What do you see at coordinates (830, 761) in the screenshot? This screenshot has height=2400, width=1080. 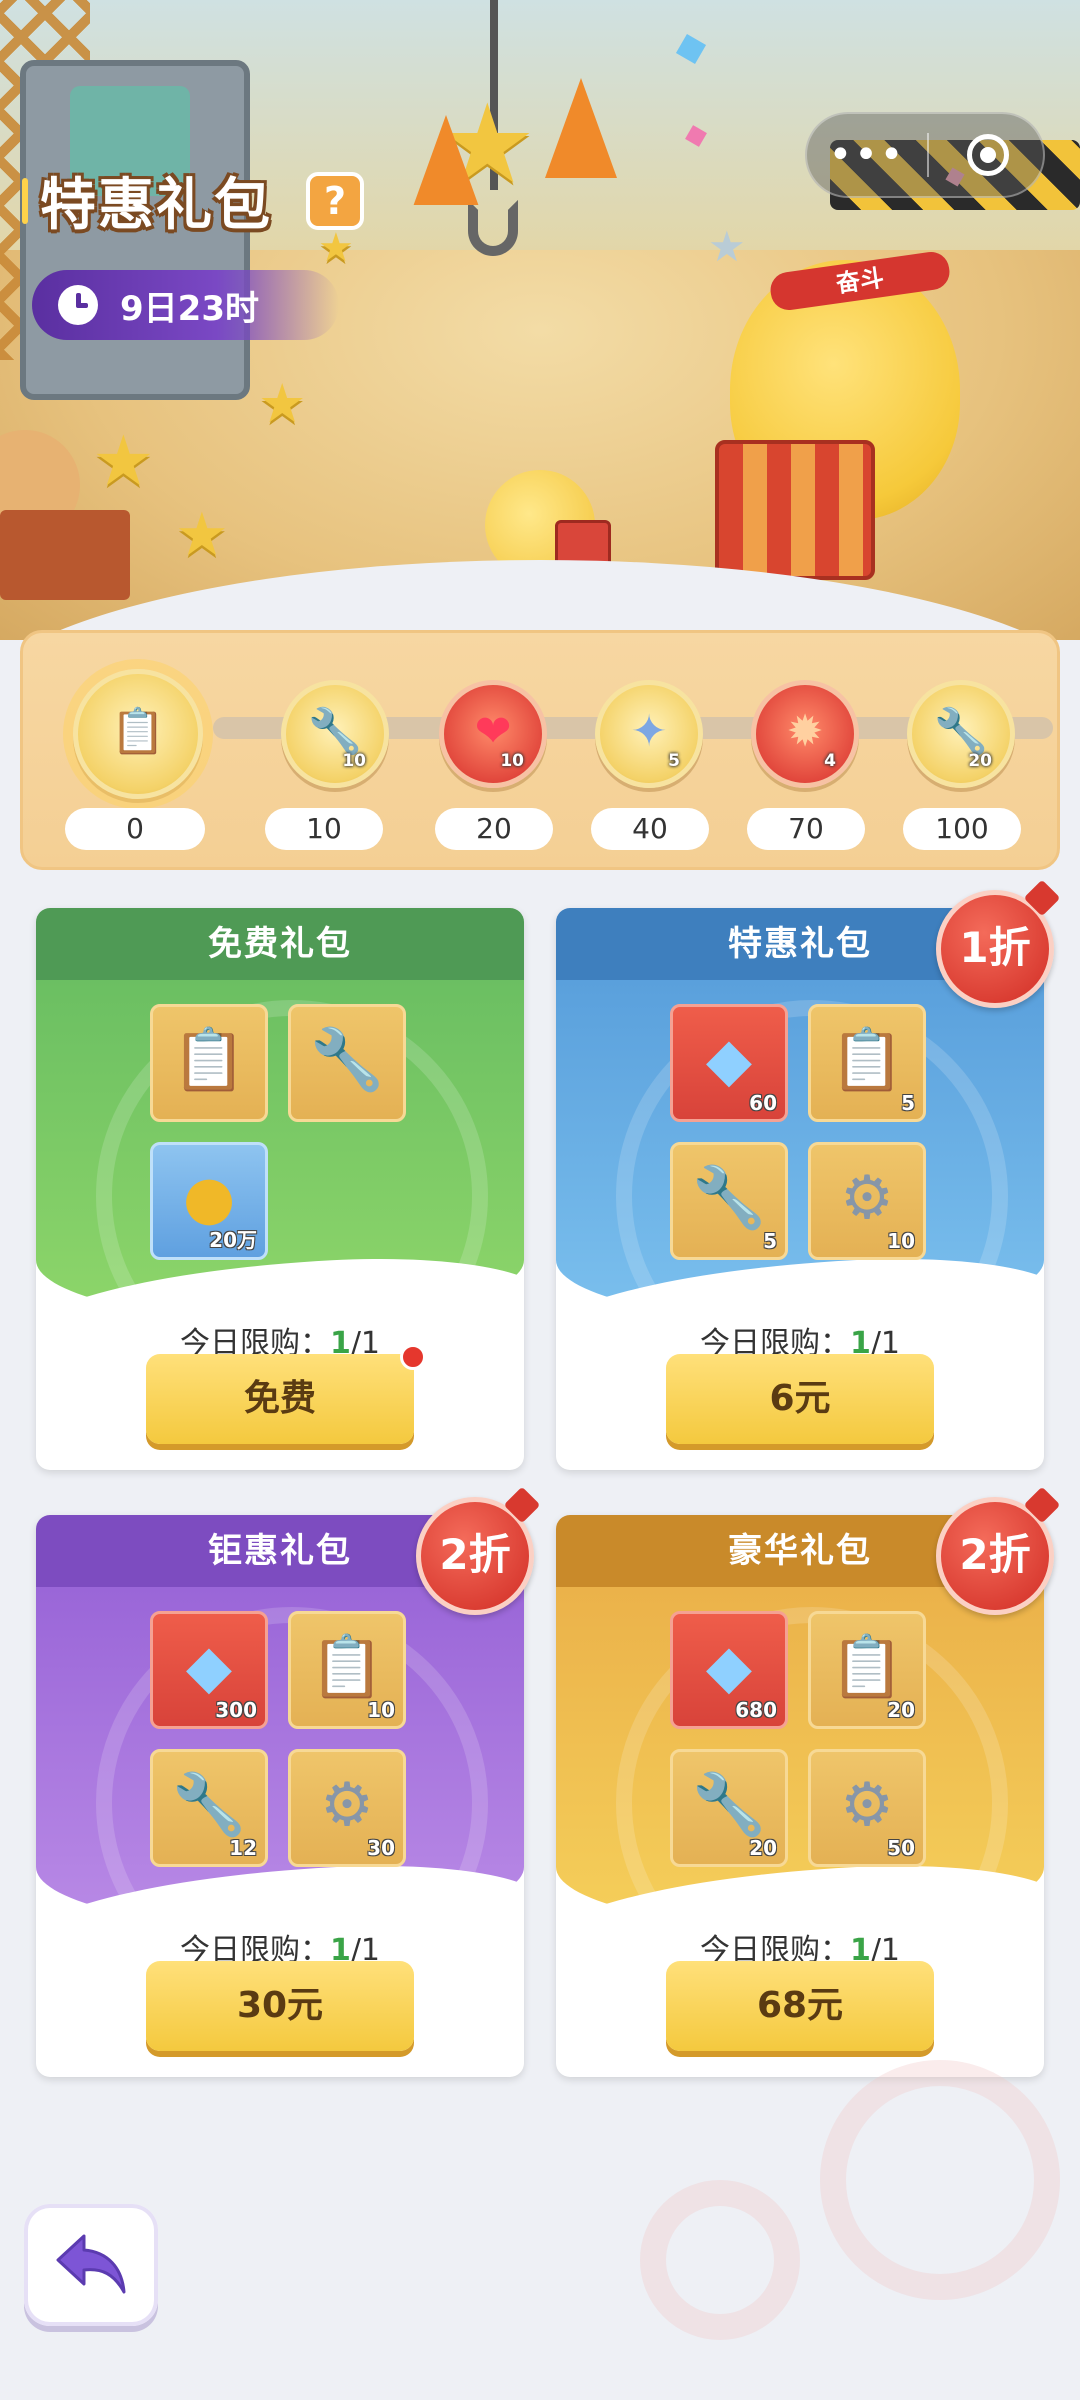 I see `node-count: 4` at bounding box center [830, 761].